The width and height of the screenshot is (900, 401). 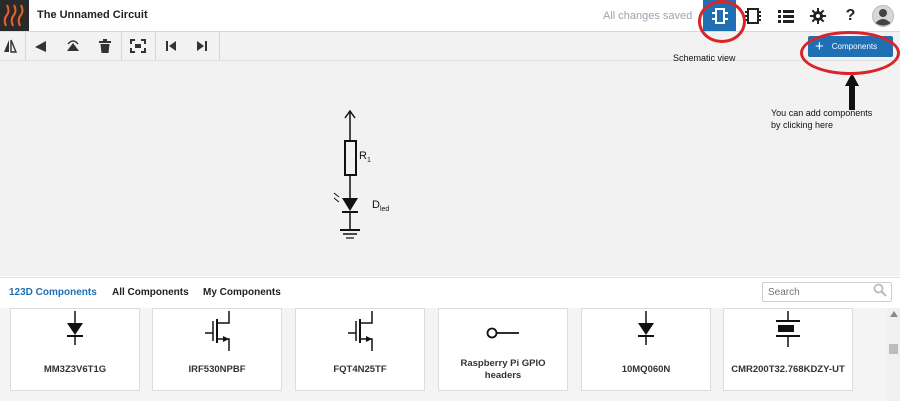 What do you see at coordinates (381, 206) in the screenshot?
I see `led-label: Dled` at bounding box center [381, 206].